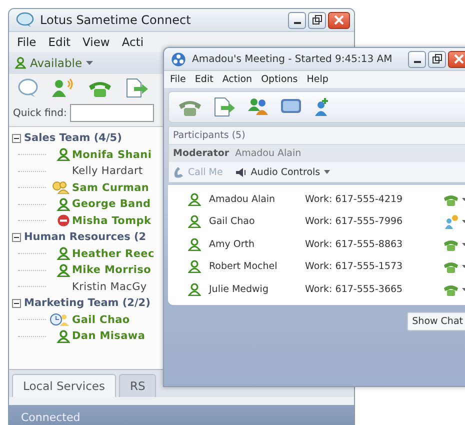 The image size is (465, 425). I want to click on phone-number: Work: 617-555-7996, so click(354, 222).